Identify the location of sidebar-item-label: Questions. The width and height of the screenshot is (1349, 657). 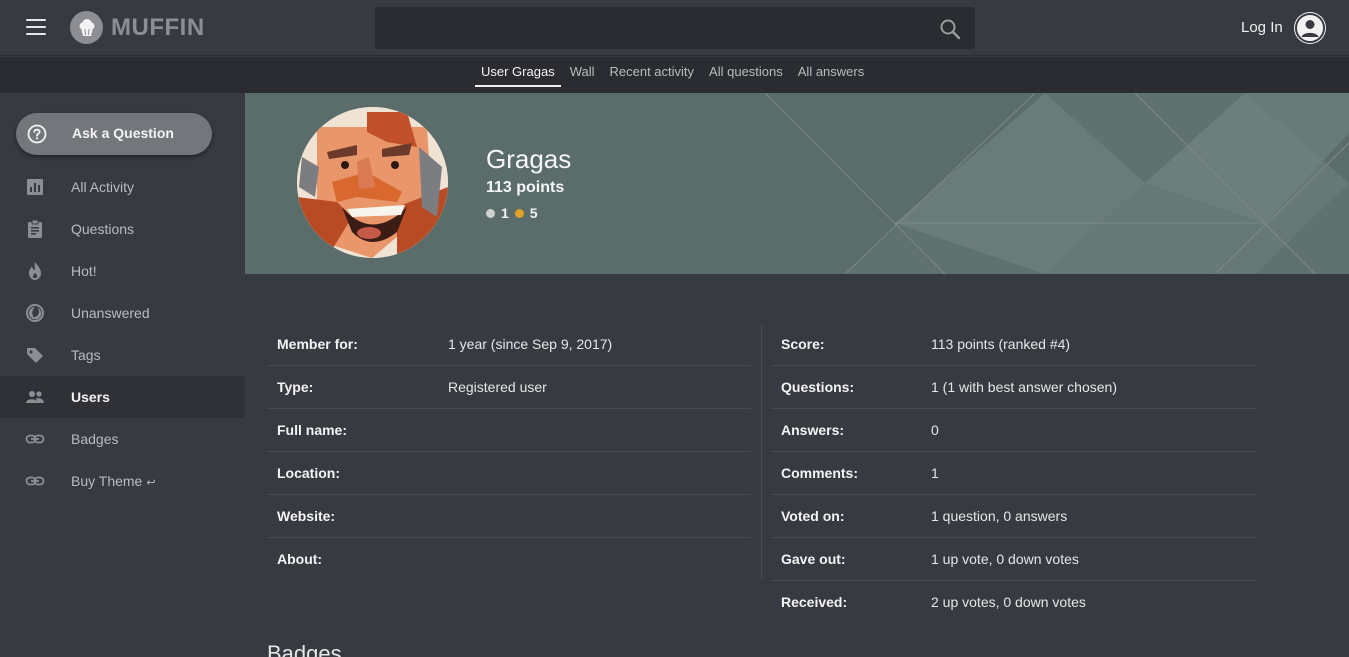
(102, 229).